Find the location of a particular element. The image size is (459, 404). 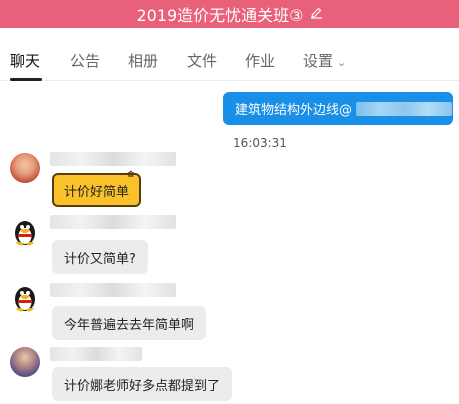

tab-settings-label: 设置 is located at coordinates (318, 61).